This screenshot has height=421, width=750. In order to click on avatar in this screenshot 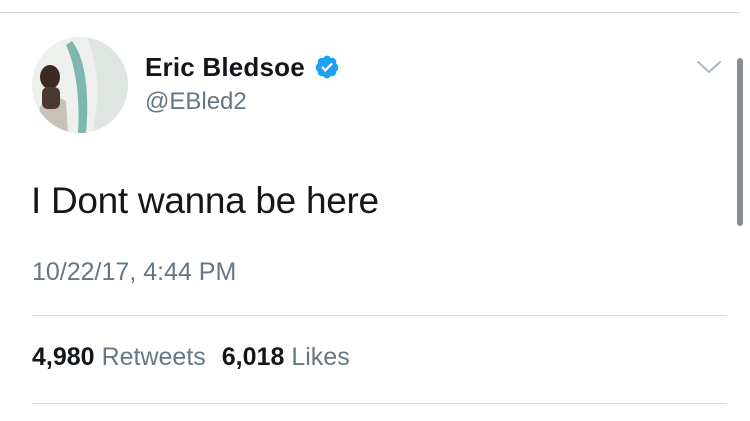, I will do `click(80, 85)`.